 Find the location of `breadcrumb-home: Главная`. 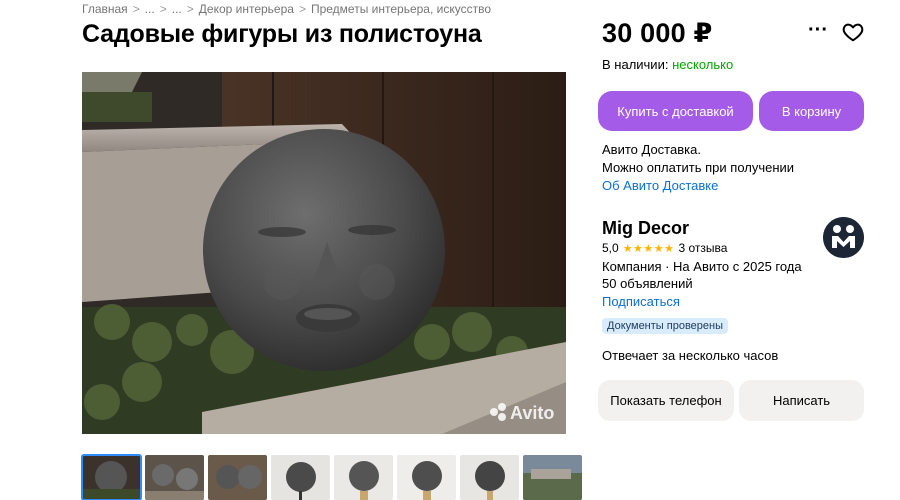

breadcrumb-home: Главная is located at coordinates (105, 9).